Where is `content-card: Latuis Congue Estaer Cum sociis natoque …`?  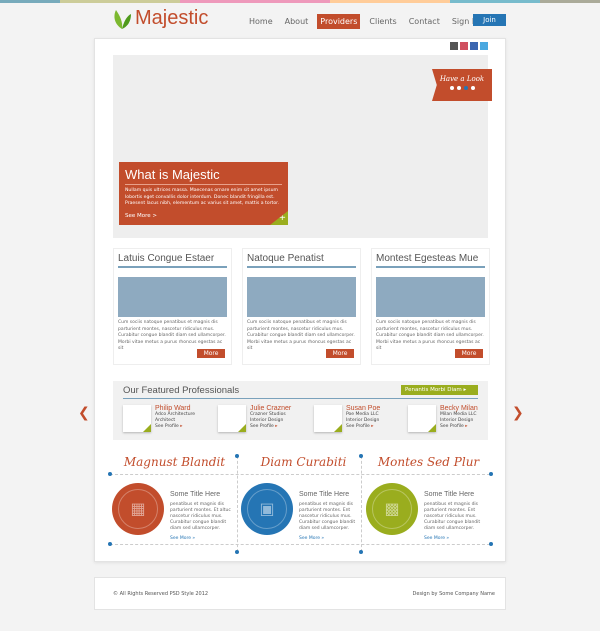
content-card: Latuis Congue Estaer Cum sociis natoque … is located at coordinates (172, 306).